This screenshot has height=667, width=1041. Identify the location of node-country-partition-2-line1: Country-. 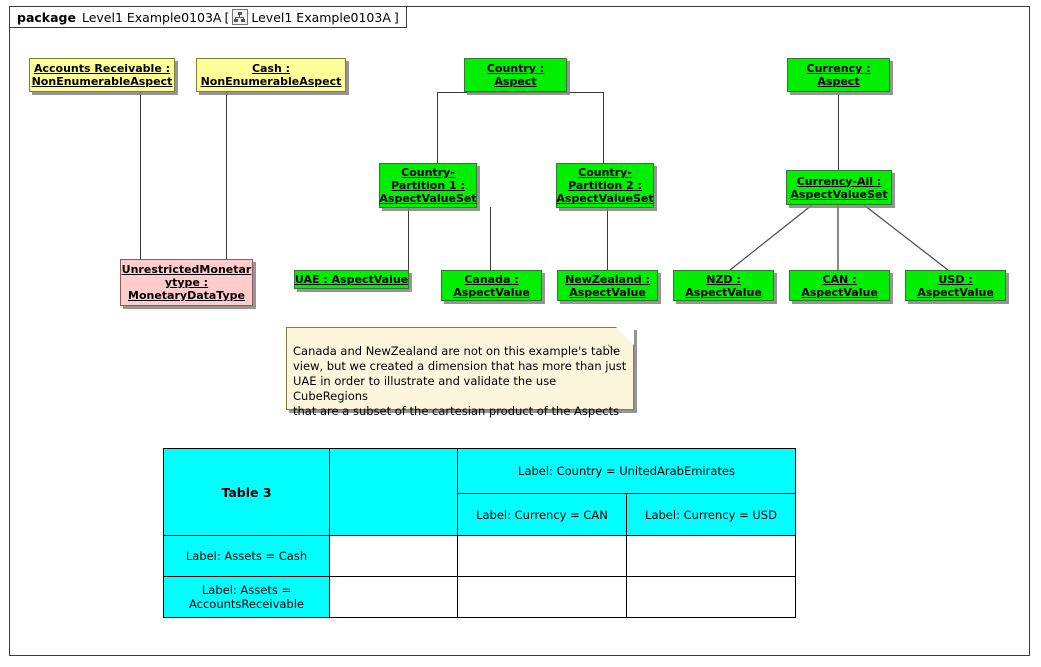
(605, 172).